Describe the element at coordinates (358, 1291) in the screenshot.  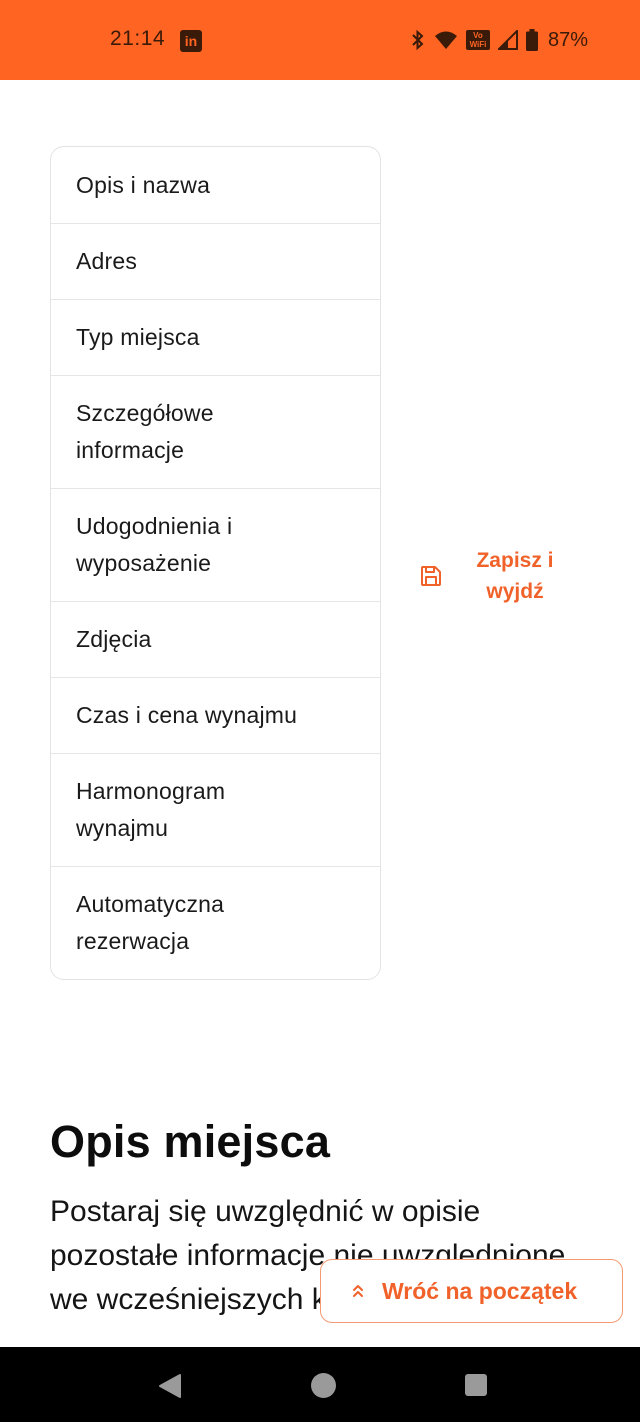
I see `double-chevron-up-icon` at that location.